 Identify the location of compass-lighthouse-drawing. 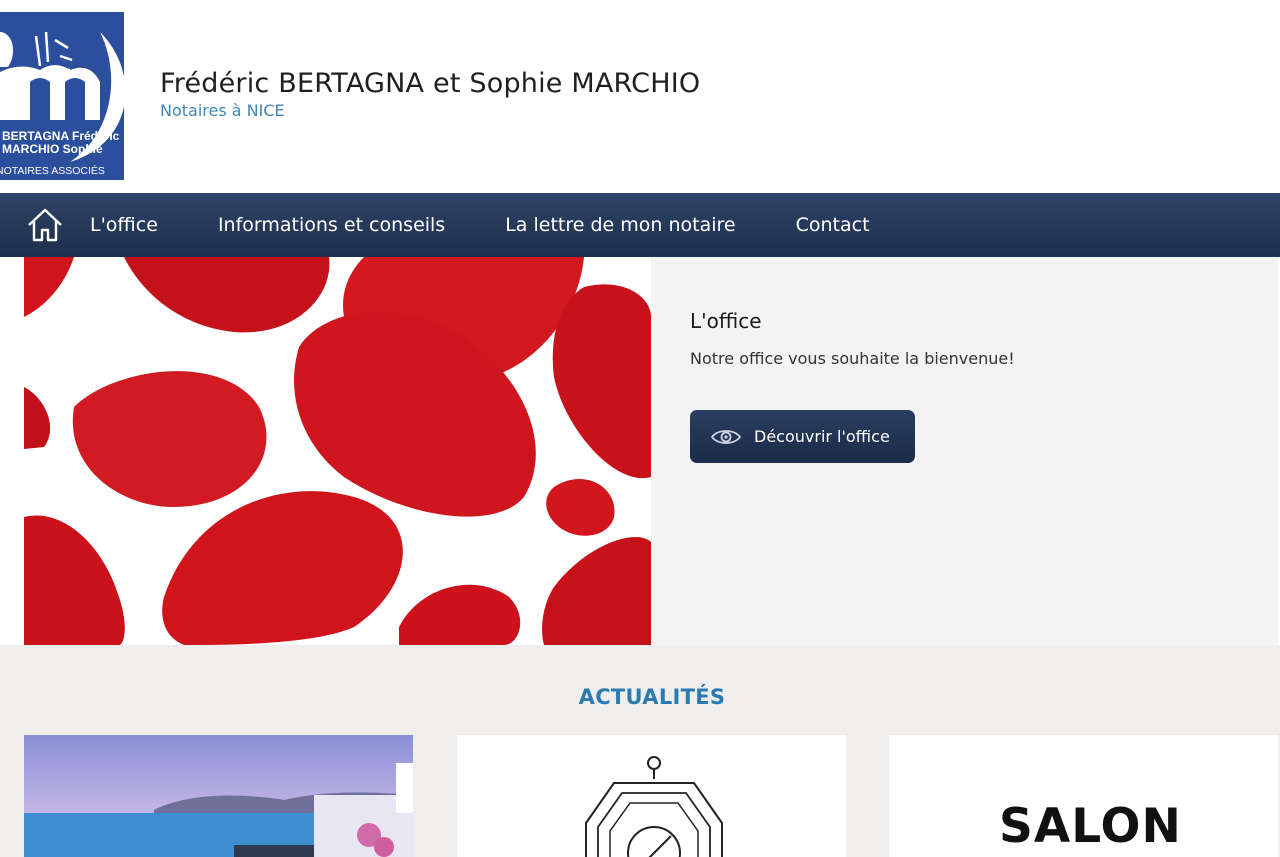
(651, 796).